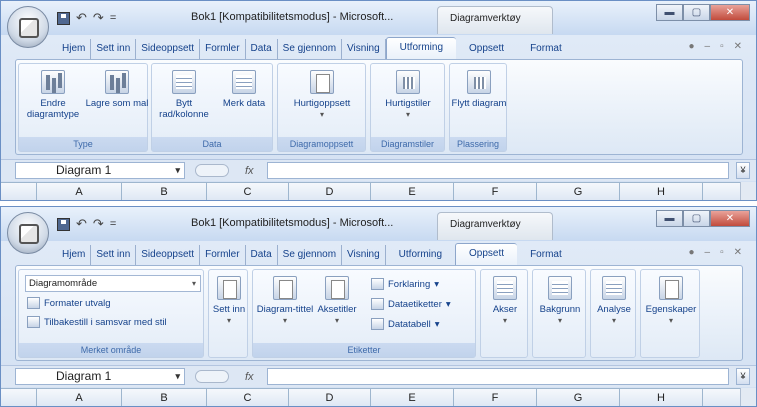 Image resolution: width=757 pixels, height=407 pixels. I want to click on change-chart-type-button: Endre diagramtype, so click(53, 94).